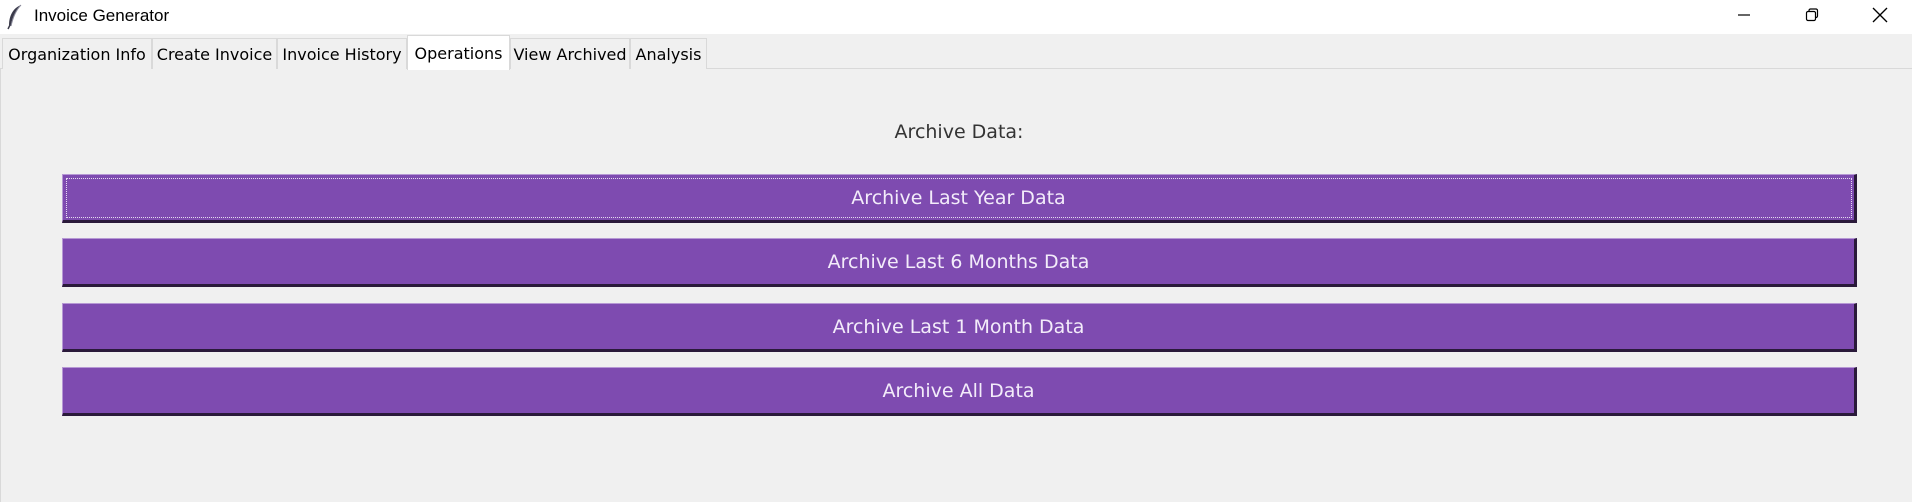 This screenshot has height=502, width=1912. Describe the element at coordinates (959, 132) in the screenshot. I see `archive-data-heading: Archive Data:` at that location.